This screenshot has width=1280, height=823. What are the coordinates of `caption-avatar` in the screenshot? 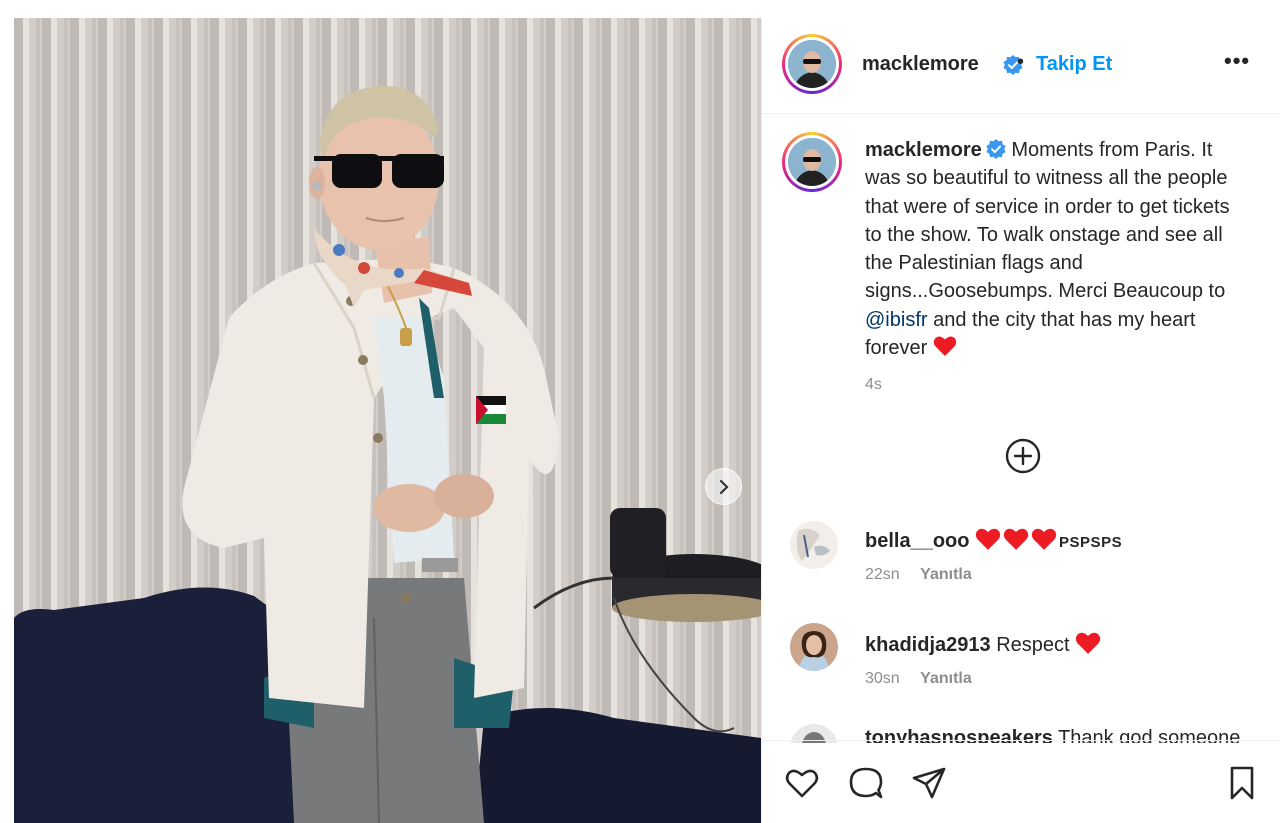 It's located at (812, 162).